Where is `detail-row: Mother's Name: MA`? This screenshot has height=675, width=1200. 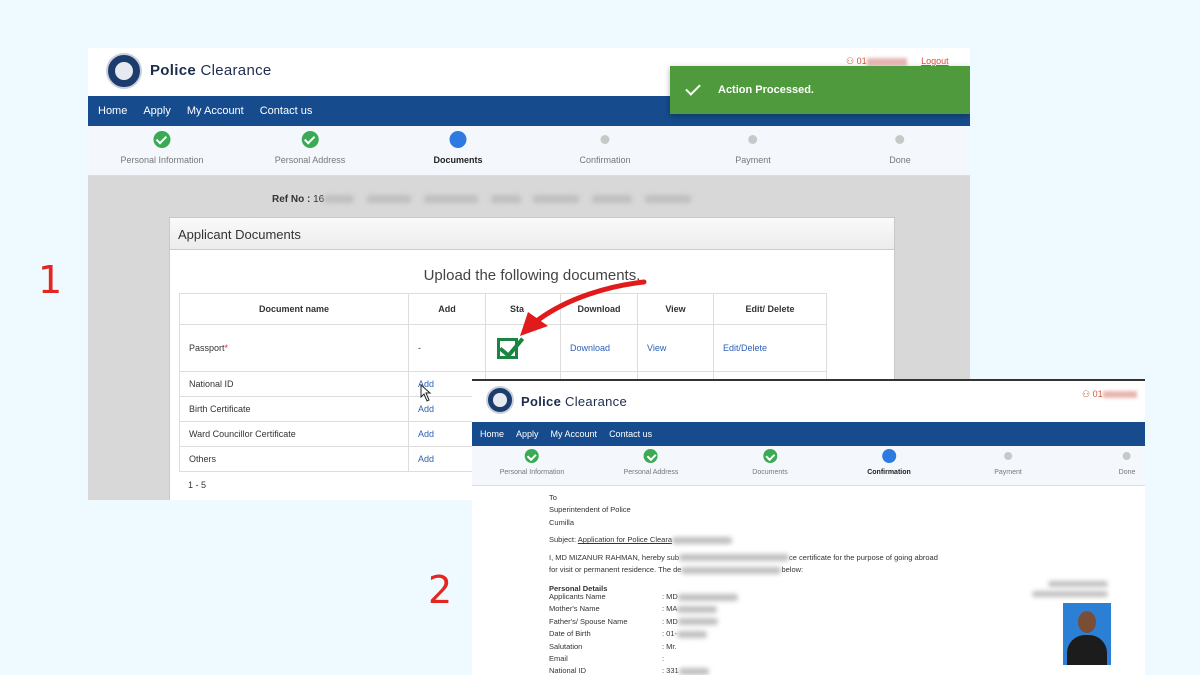 detail-row: Mother's Name: MA is located at coordinates (643, 609).